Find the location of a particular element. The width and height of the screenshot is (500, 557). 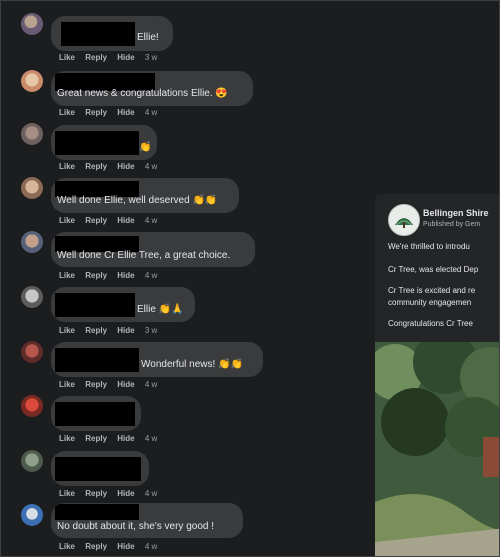

comment-bubble: Well done Cr Ellie Tree, a great choice. is located at coordinates (153, 249).